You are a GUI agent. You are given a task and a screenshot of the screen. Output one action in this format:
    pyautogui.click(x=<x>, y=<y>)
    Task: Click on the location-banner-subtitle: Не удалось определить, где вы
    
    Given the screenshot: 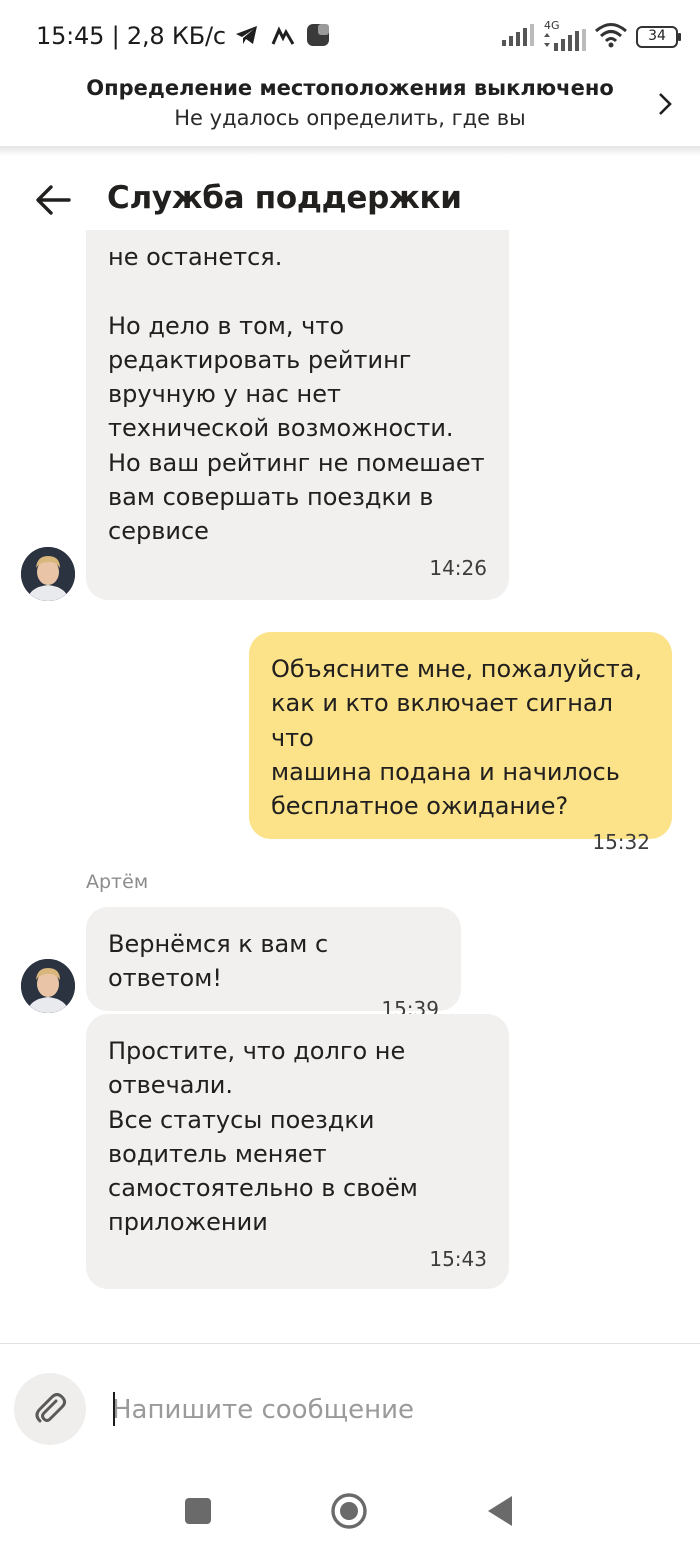 What is the action you would take?
    pyautogui.click(x=350, y=118)
    